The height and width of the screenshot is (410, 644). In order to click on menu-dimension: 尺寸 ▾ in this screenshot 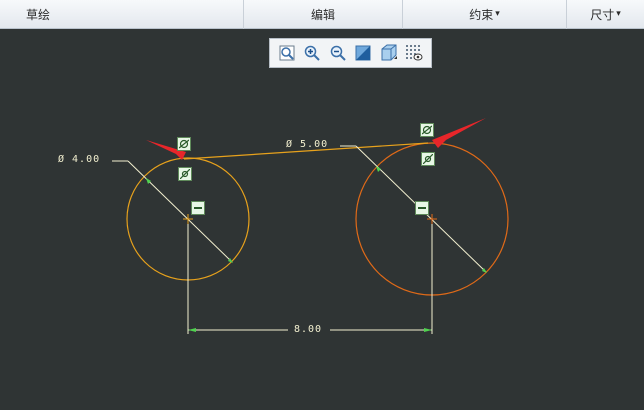, I will do `click(605, 14)`.